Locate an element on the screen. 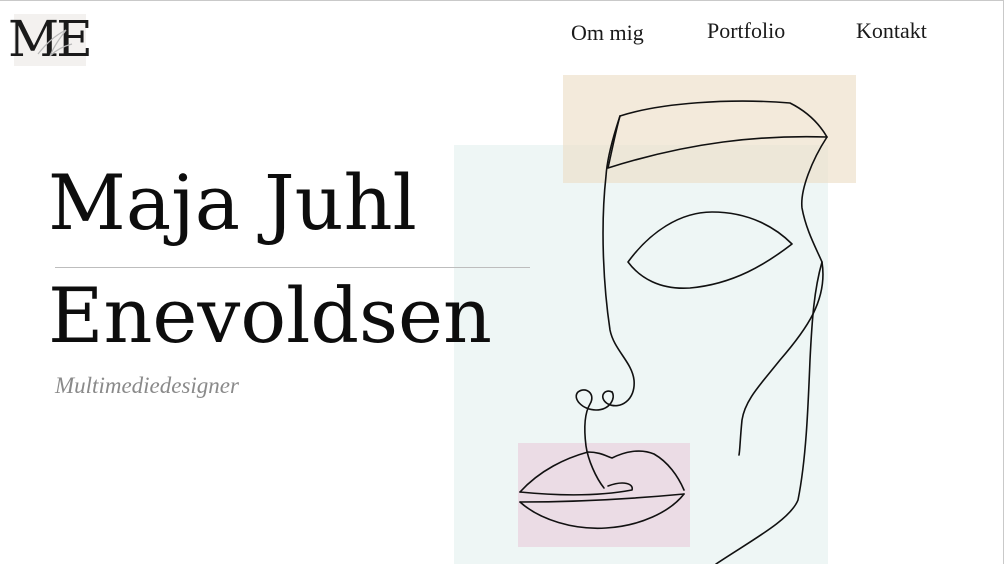  pink-color-block is located at coordinates (604, 495).